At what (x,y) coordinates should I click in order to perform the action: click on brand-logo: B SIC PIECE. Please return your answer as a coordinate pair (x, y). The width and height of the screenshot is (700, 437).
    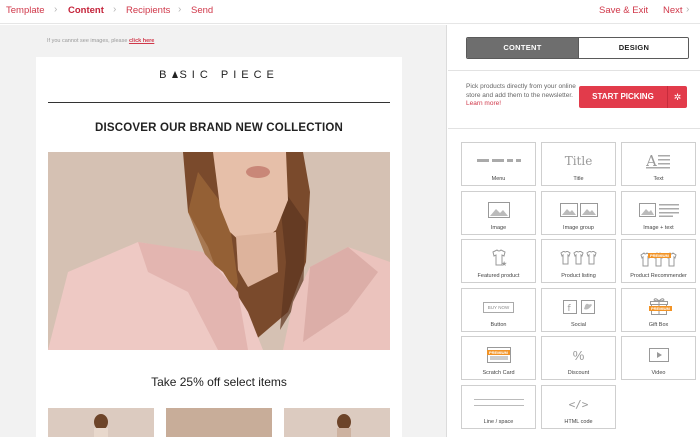
    Looking at the image, I should click on (219, 75).